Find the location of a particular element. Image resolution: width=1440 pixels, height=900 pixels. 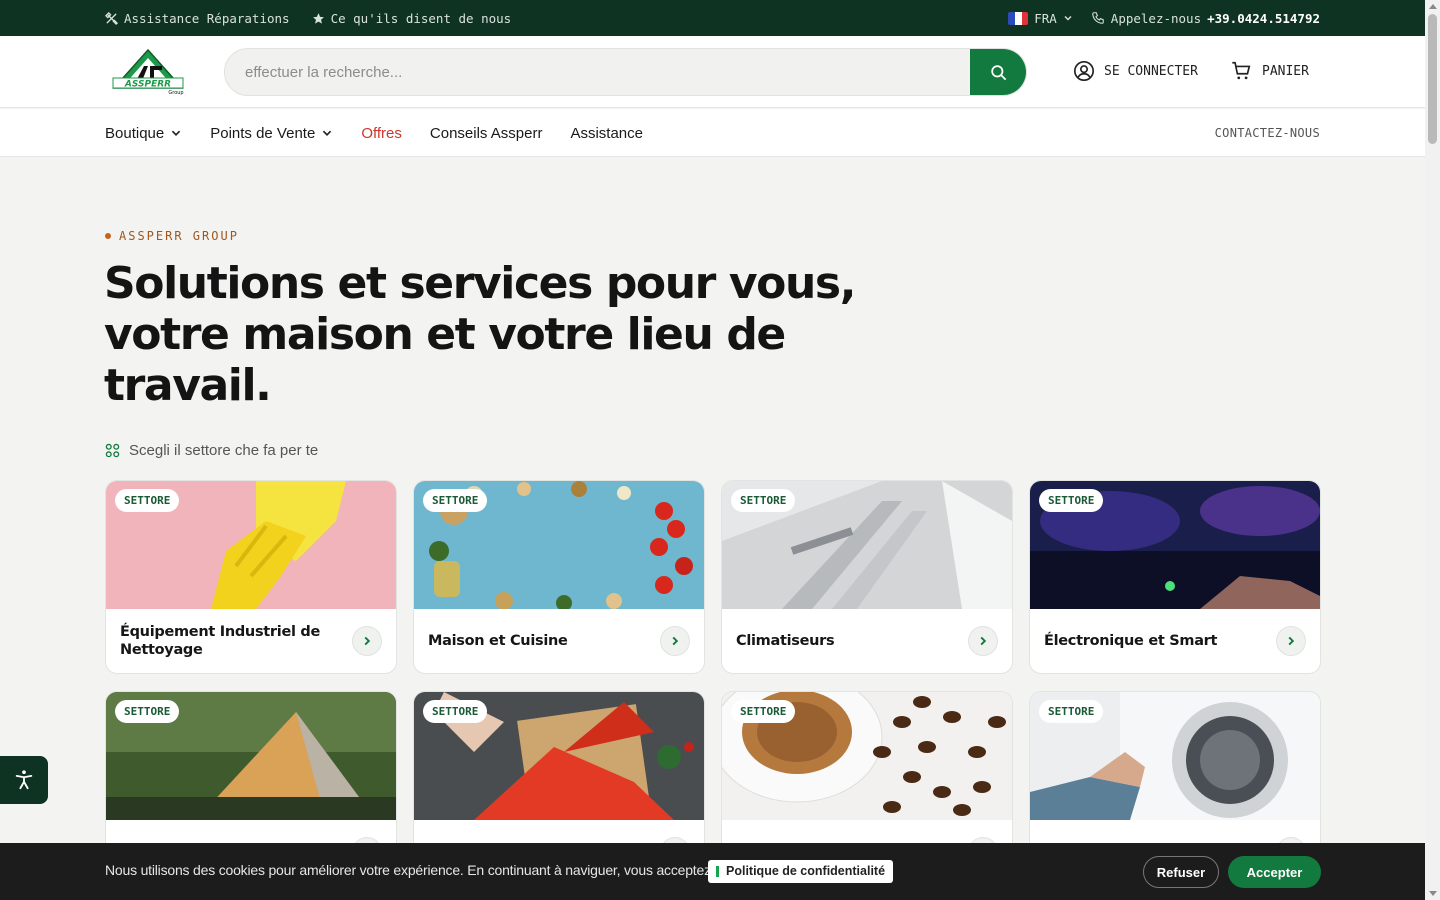

reviews-link: Ce qu'ils disent de nous is located at coordinates (412, 18).